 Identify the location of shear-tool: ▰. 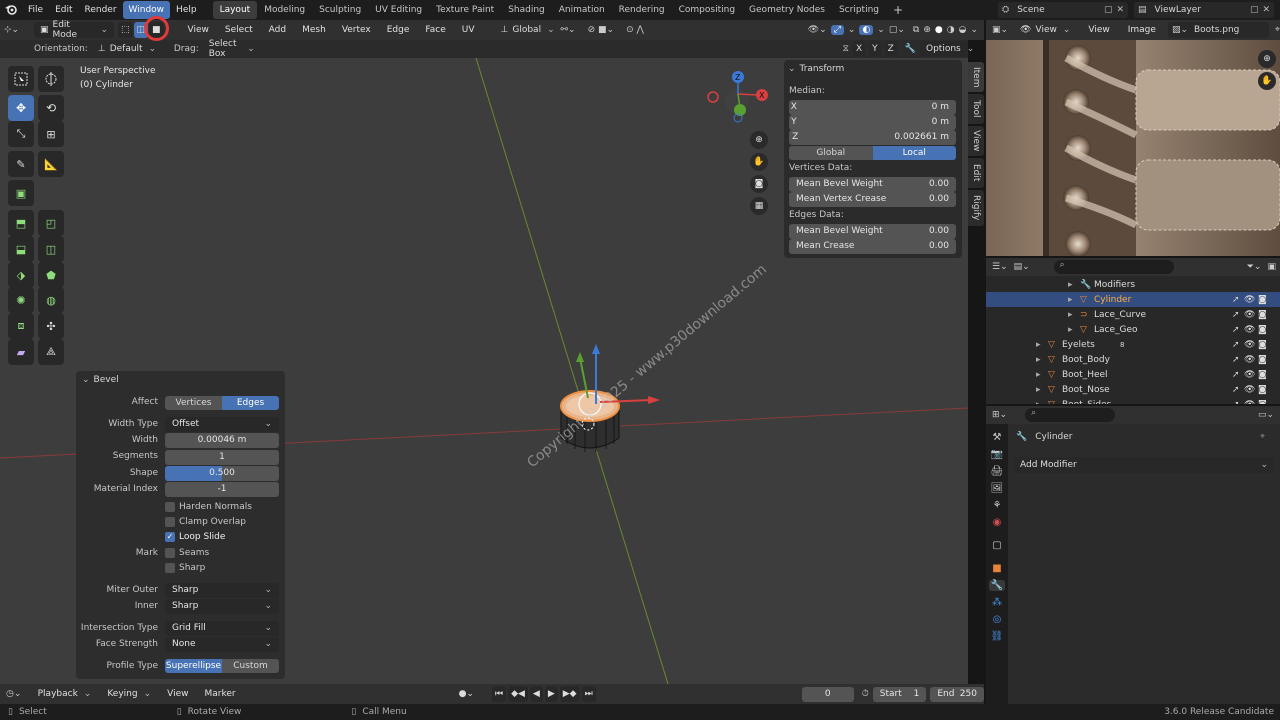
(21, 352).